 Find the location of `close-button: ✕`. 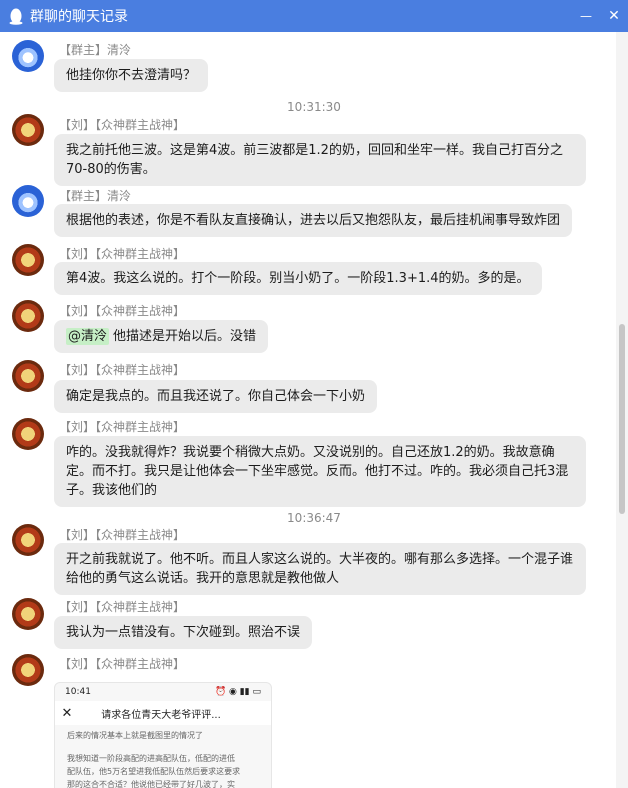

close-button: ✕ is located at coordinates (614, 16).